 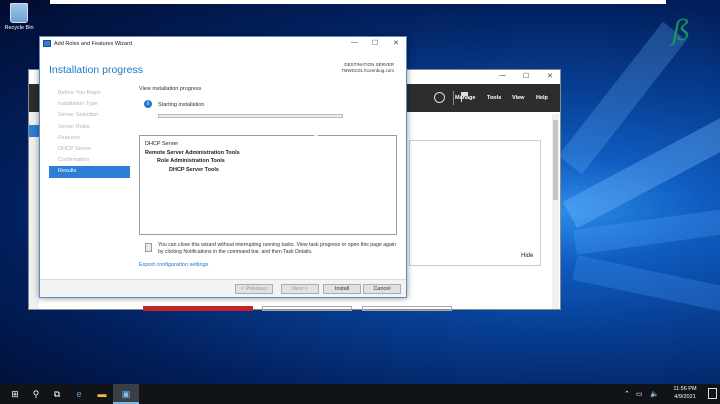 I want to click on next-button: Next >, so click(x=300, y=289).